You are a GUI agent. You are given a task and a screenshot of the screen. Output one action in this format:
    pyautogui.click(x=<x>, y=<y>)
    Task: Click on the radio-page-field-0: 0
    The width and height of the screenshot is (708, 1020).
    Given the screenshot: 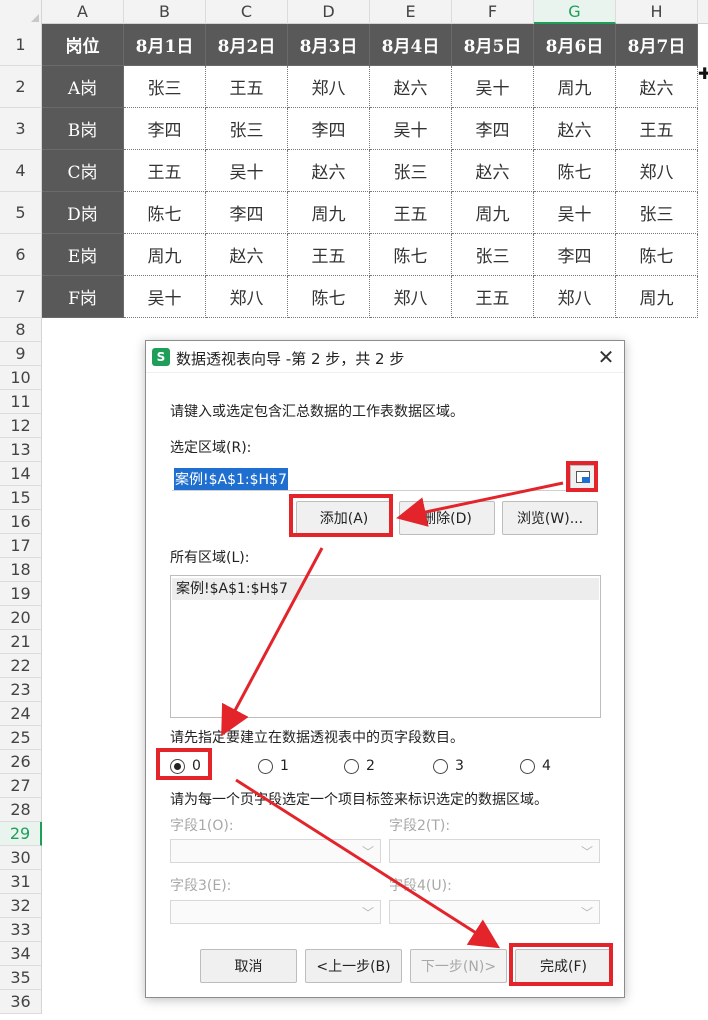 What is the action you would take?
    pyautogui.click(x=185, y=766)
    